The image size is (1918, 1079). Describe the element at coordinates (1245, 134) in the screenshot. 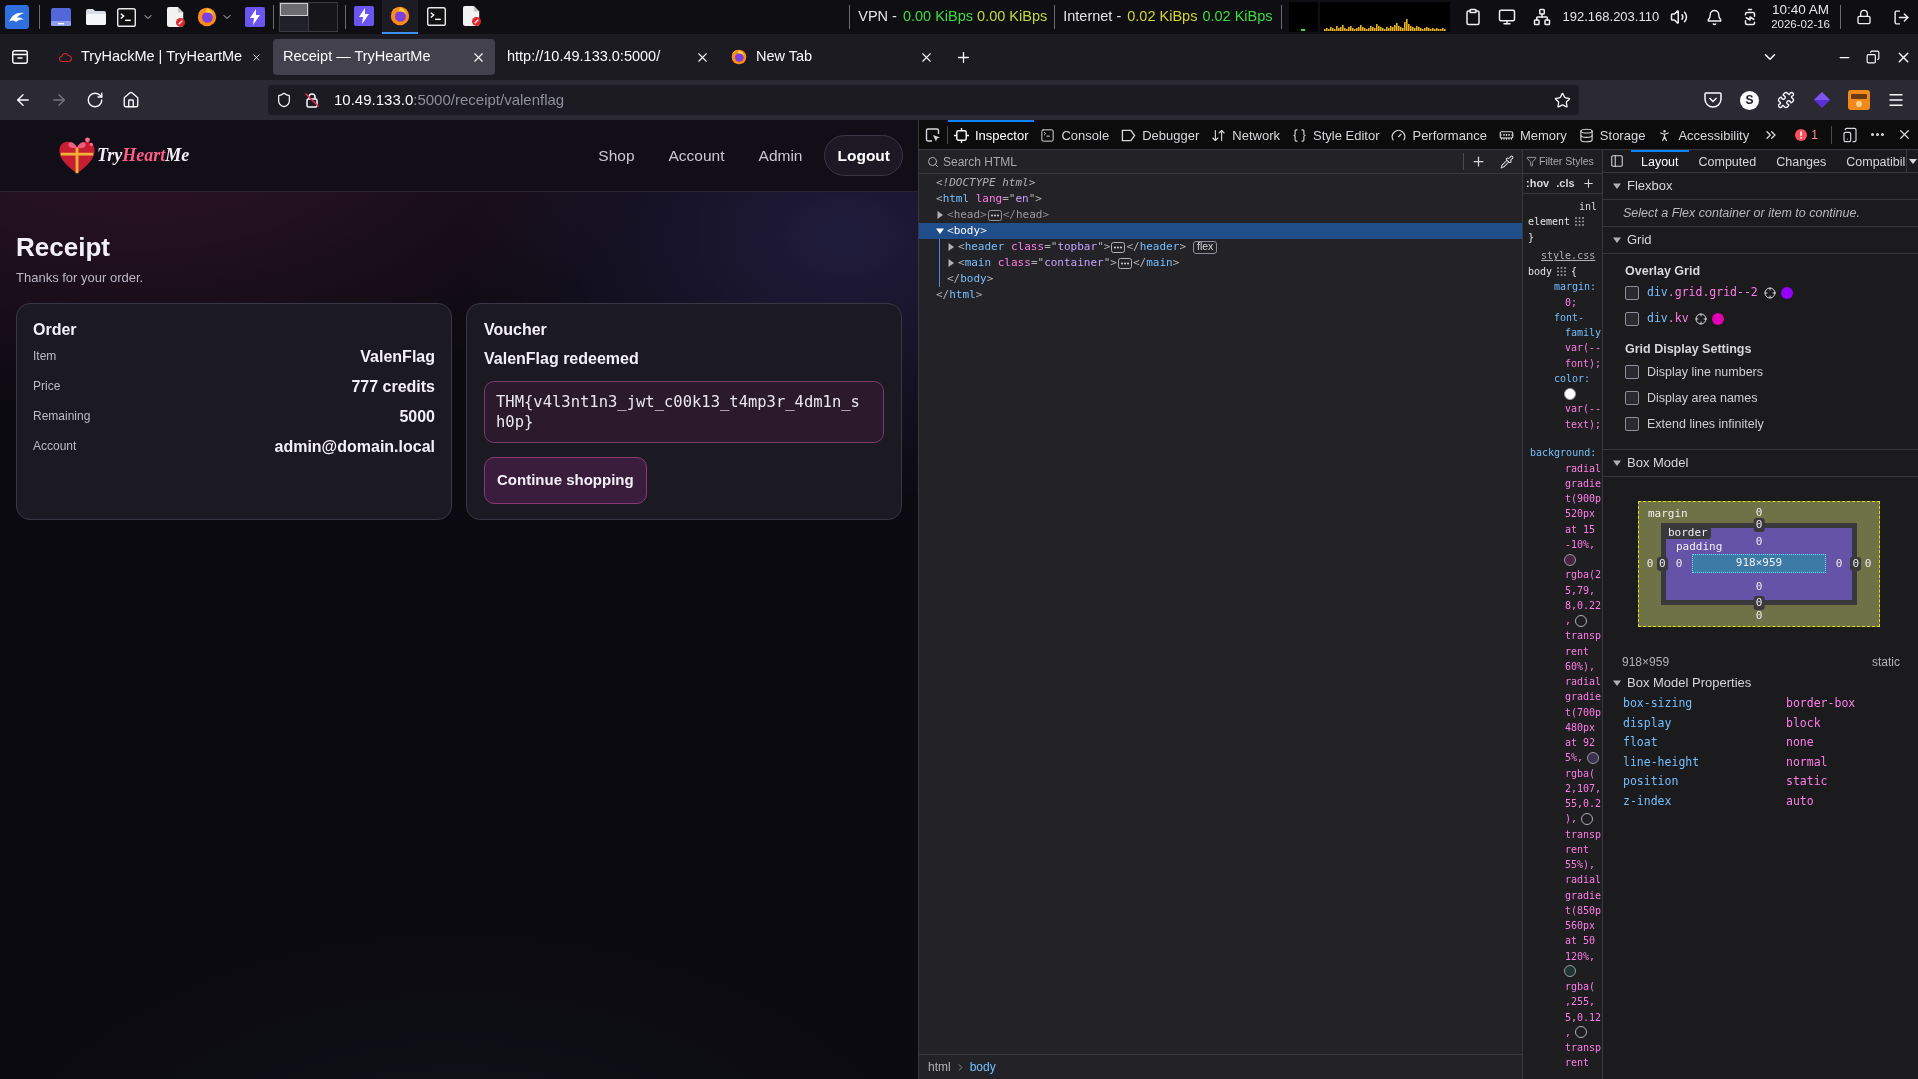

I see `devtools-tab: Network` at that location.